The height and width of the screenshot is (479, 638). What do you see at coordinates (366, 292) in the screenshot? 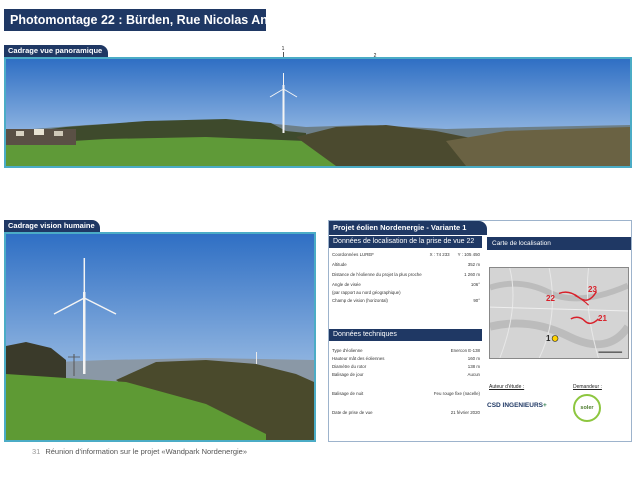
I see `location-row: (par rapport au nord géographique)` at bounding box center [366, 292].